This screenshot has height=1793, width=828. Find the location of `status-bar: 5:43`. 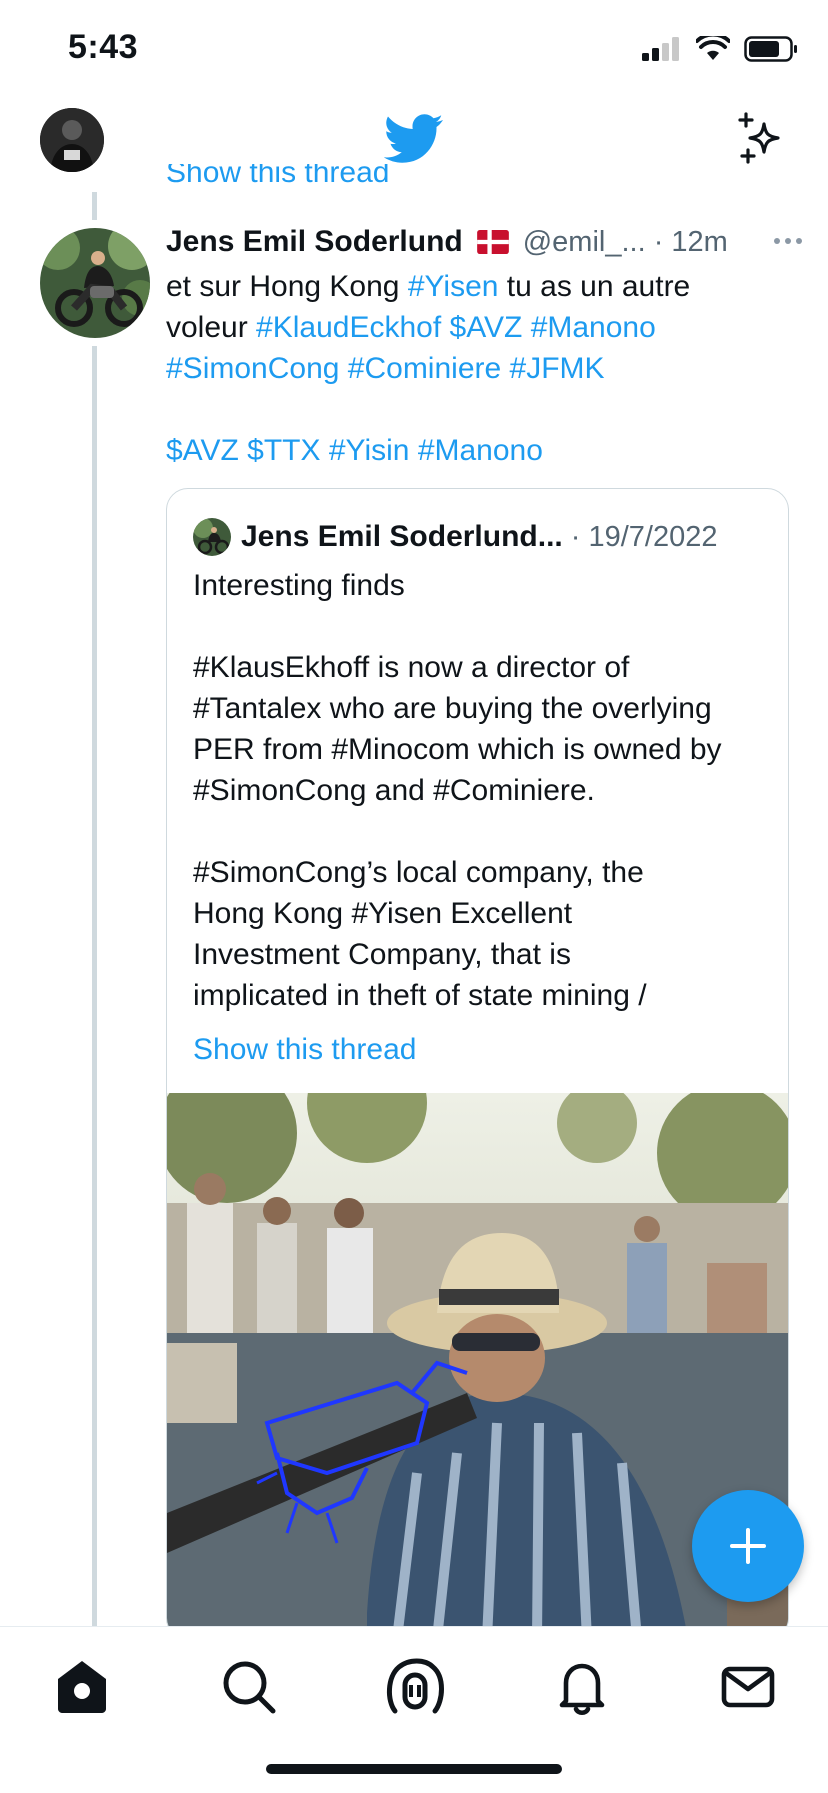

status-bar: 5:43 is located at coordinates (414, 50).